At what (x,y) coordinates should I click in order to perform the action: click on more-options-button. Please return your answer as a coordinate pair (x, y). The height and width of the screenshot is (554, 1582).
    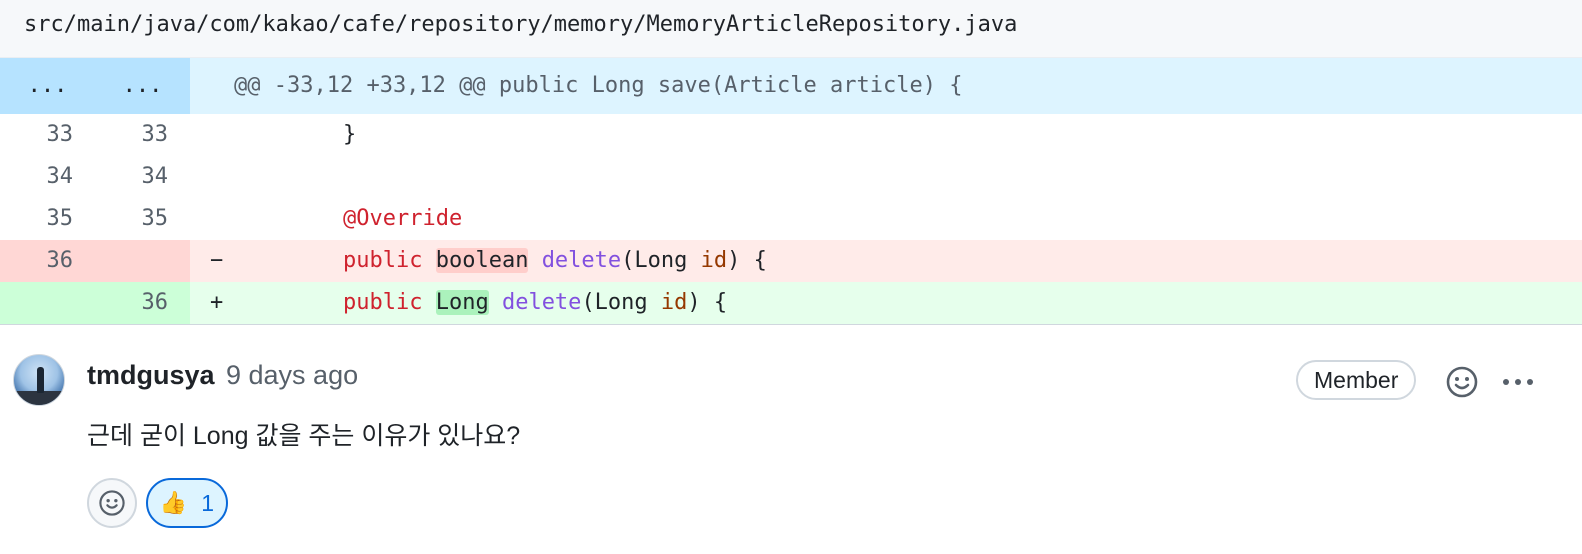
    Looking at the image, I should click on (1518, 382).